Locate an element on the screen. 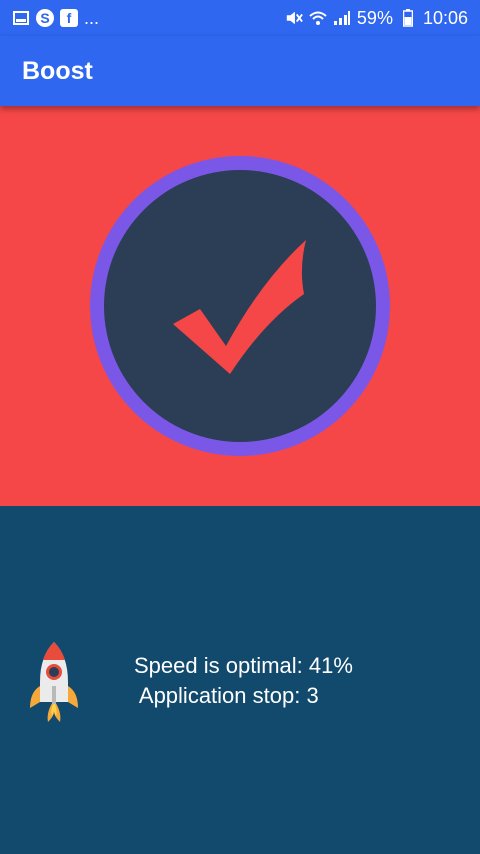 The height and width of the screenshot is (854, 480). app-title: Boost is located at coordinates (57, 70).